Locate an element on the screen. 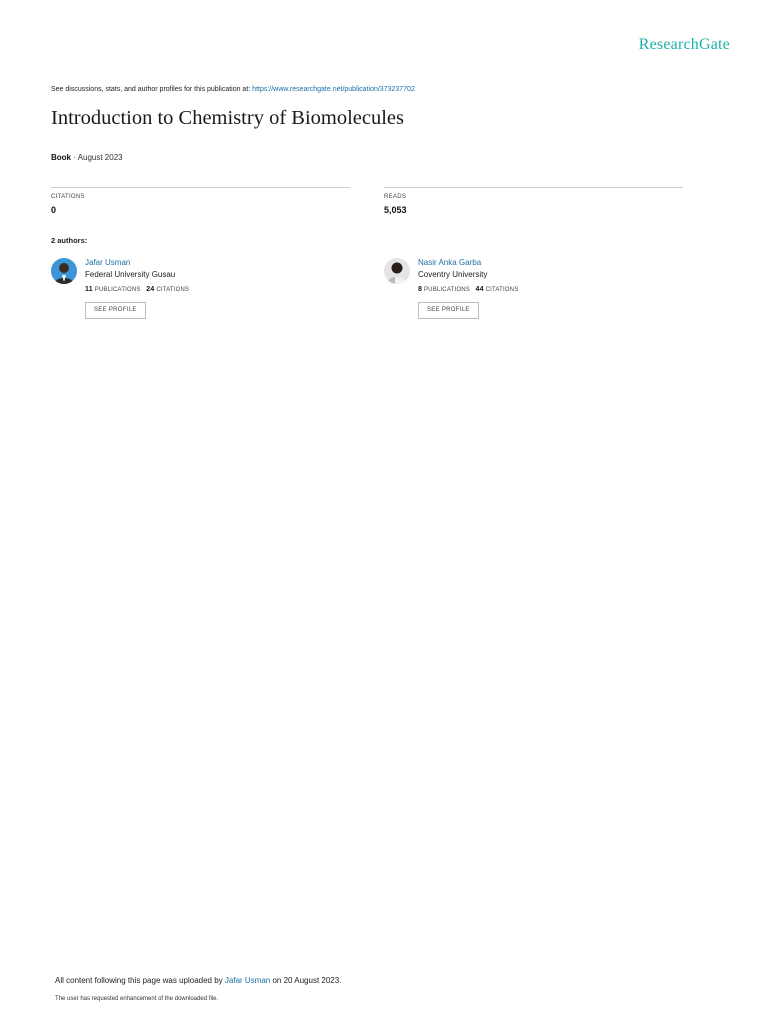 The image size is (768, 1024). publications-count: 11 is located at coordinates (89, 289).